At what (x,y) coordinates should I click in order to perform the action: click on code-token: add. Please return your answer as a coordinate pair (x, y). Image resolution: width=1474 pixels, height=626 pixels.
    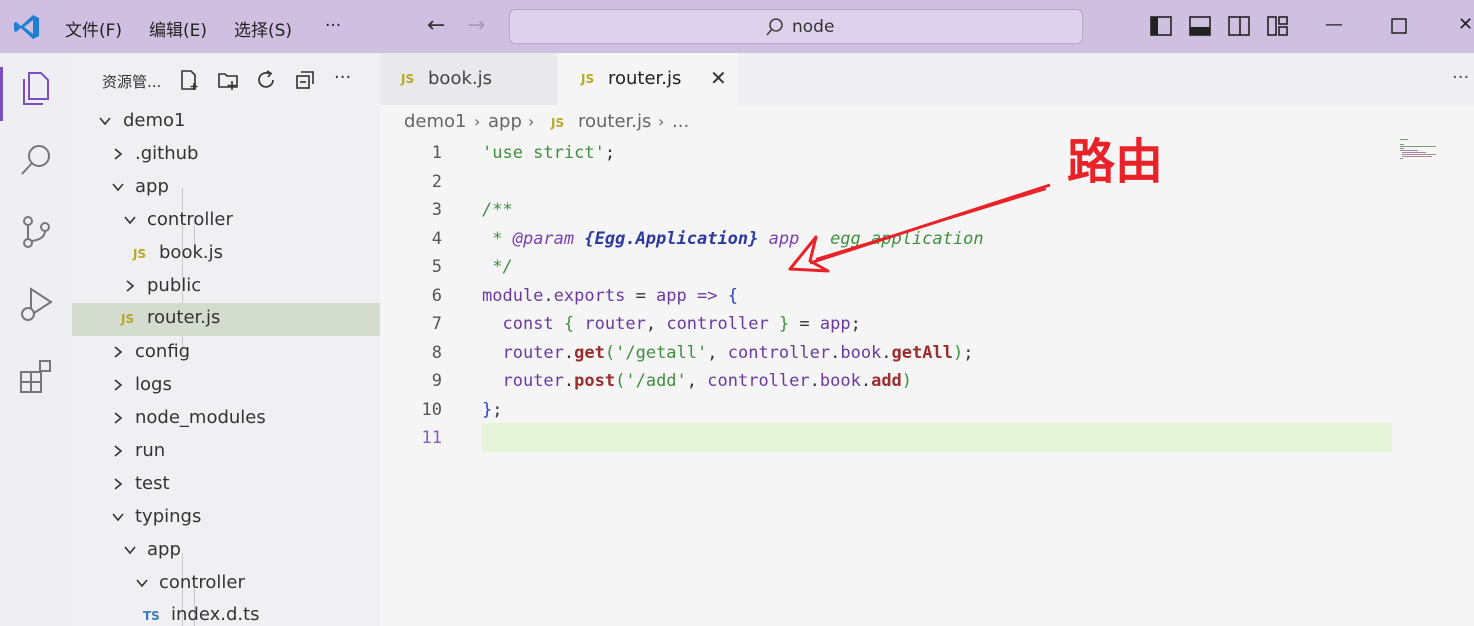
    Looking at the image, I should click on (886, 381).